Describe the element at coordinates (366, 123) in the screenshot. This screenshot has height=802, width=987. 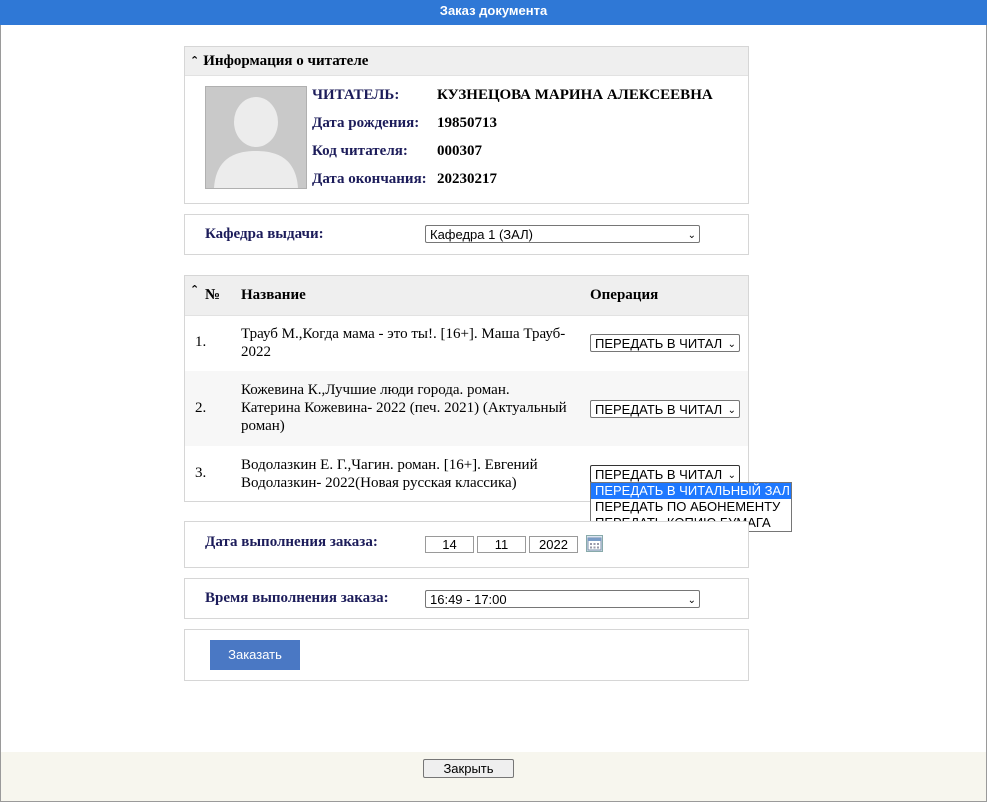
I see `birth-date-label: Дата рождения:` at that location.